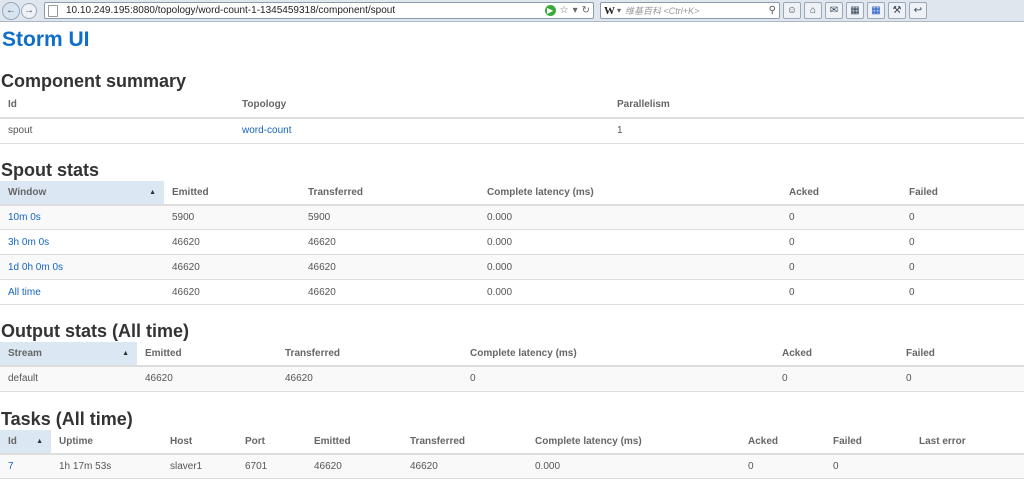  I want to click on addon-button: ☺, so click(792, 10).